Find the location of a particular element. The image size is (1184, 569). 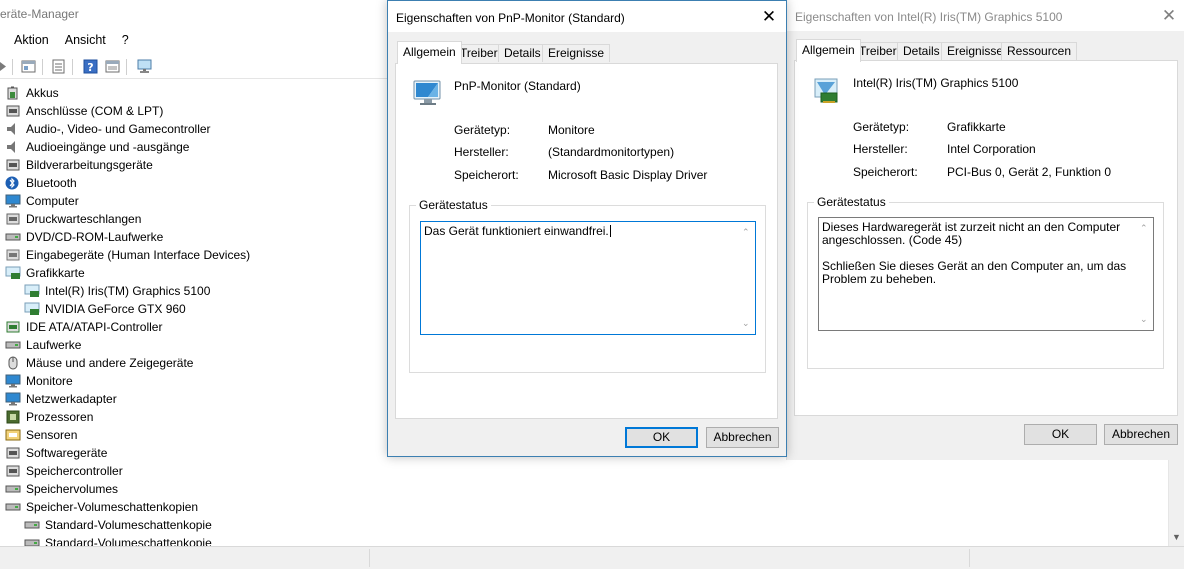

monitor-dialog-title: Eigenschaften von PnP-Monitor (Standard) is located at coordinates (510, 18).